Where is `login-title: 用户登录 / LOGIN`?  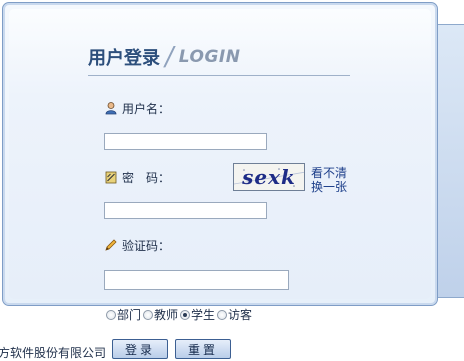 login-title: 用户登录 / LOGIN is located at coordinates (164, 57).